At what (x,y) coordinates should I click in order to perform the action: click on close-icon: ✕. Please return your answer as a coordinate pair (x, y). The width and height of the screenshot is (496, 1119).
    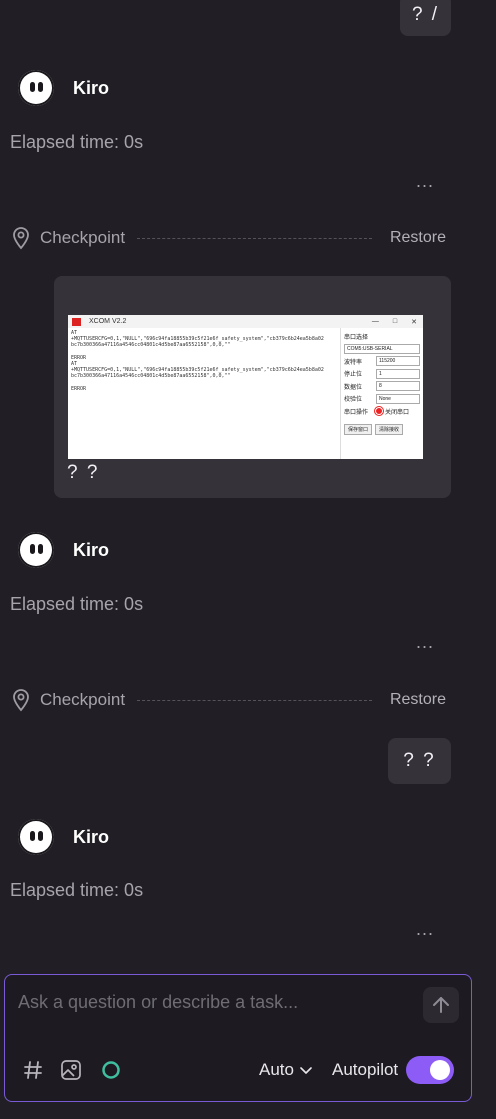
    Looking at the image, I should click on (414, 322).